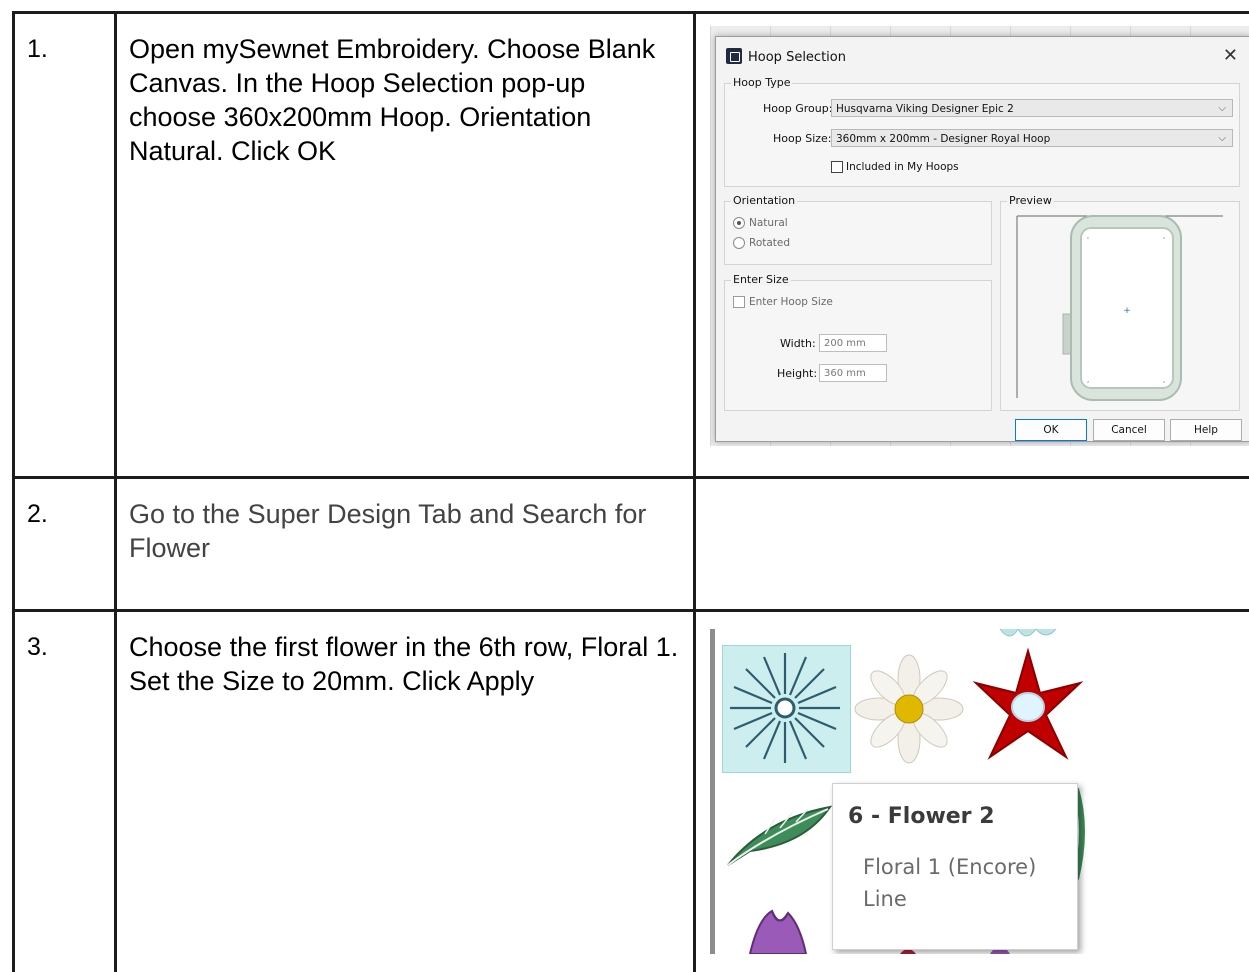 The image size is (1249, 972). What do you see at coordinates (764, 200) in the screenshot?
I see `group-label: Orientation` at bounding box center [764, 200].